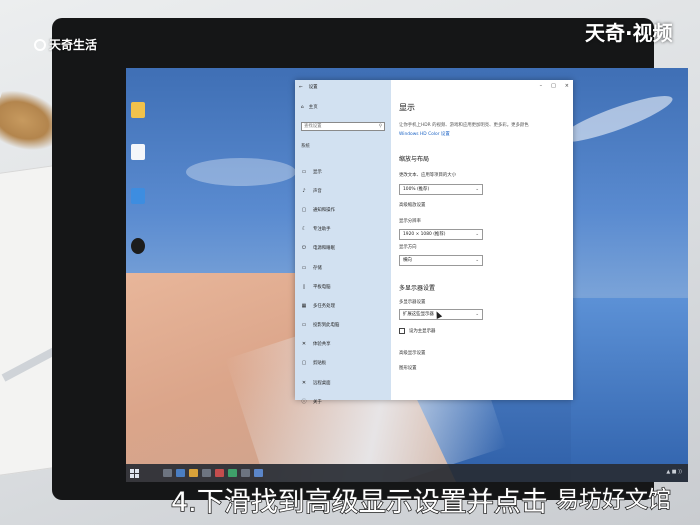 This screenshot has height=525, width=700. I want to click on scale-value: 100% (推荐), so click(416, 189).